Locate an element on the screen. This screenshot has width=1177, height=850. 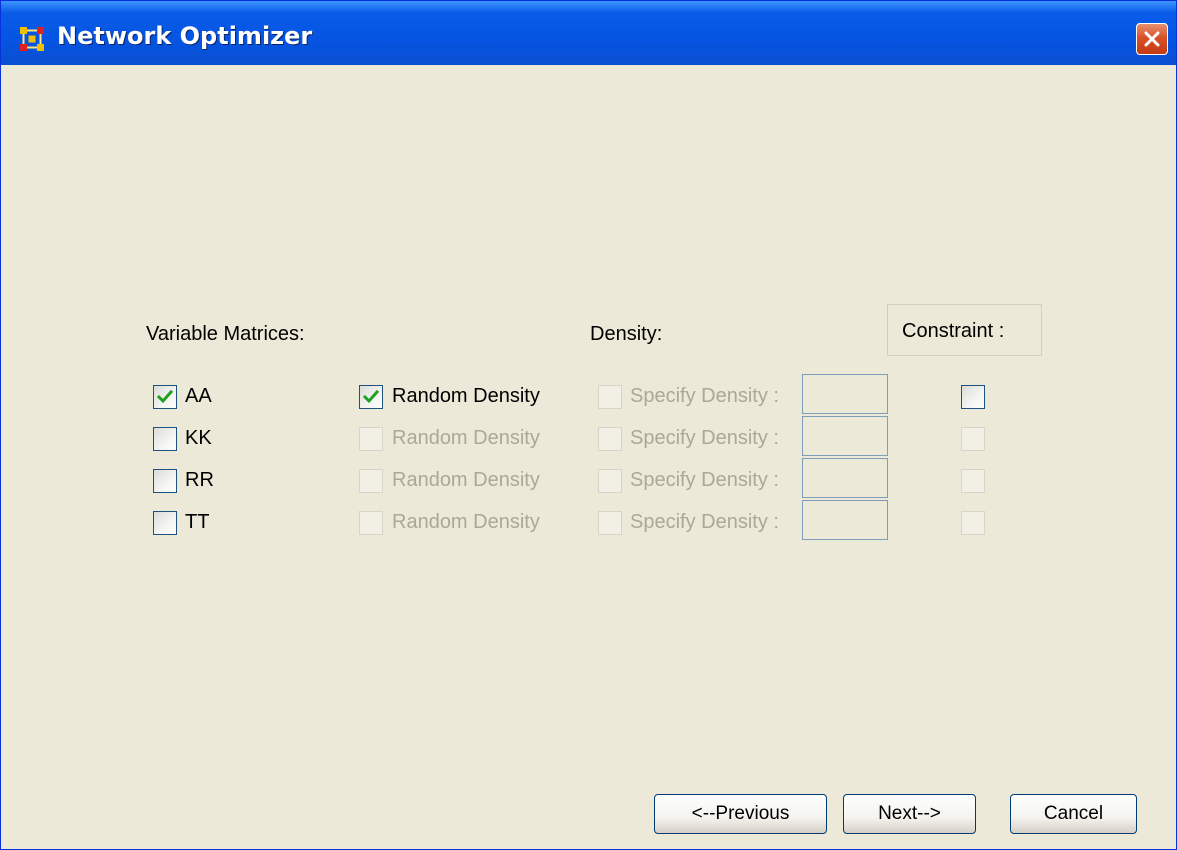
constraint-header-box: Constraint : is located at coordinates (964, 330).